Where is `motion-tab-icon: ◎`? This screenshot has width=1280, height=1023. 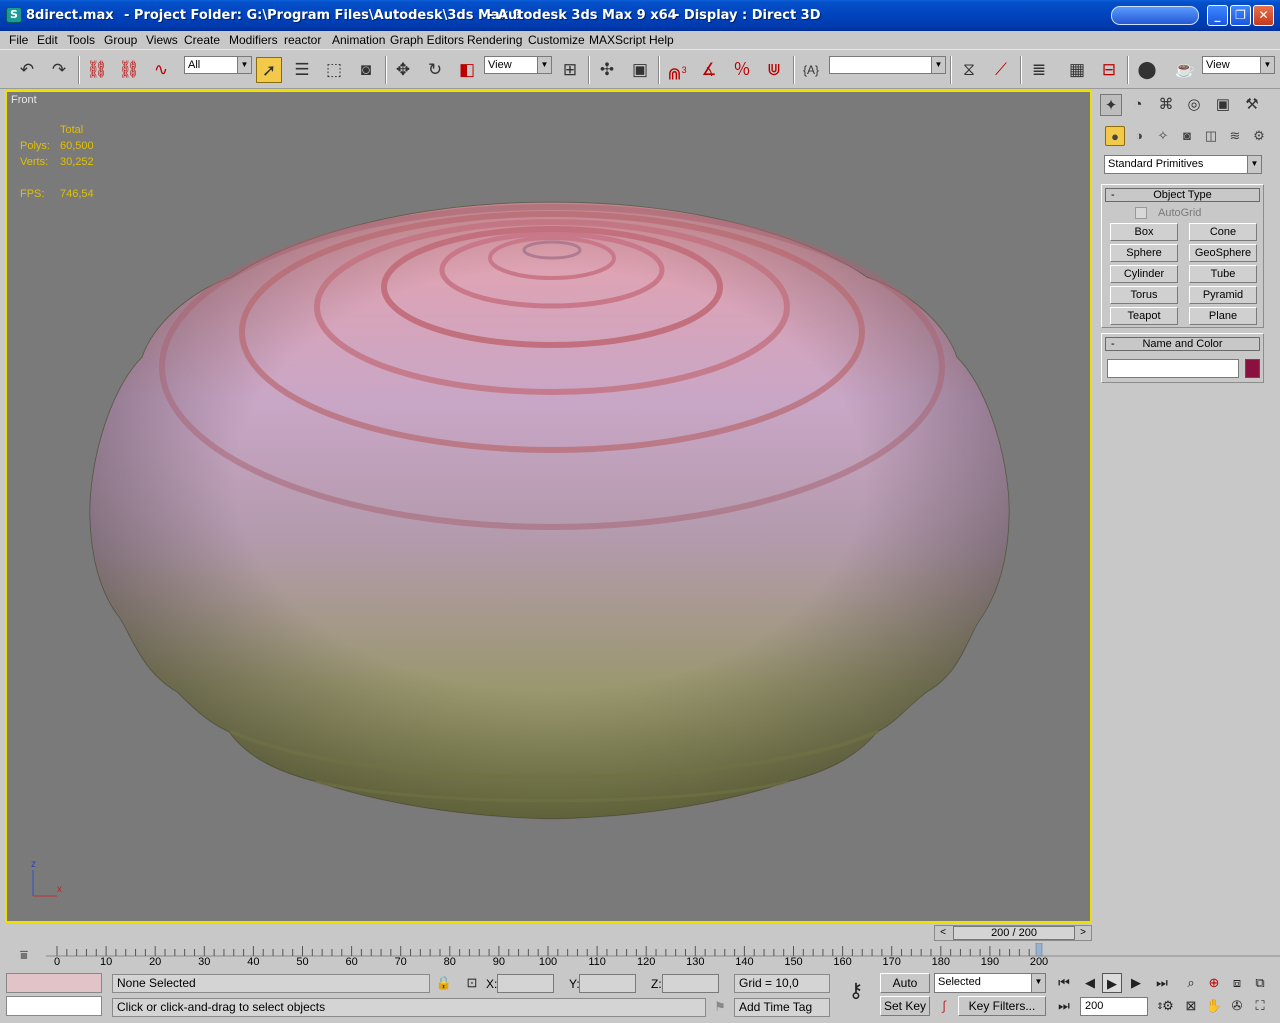 motion-tab-icon: ◎ is located at coordinates (1194, 105).